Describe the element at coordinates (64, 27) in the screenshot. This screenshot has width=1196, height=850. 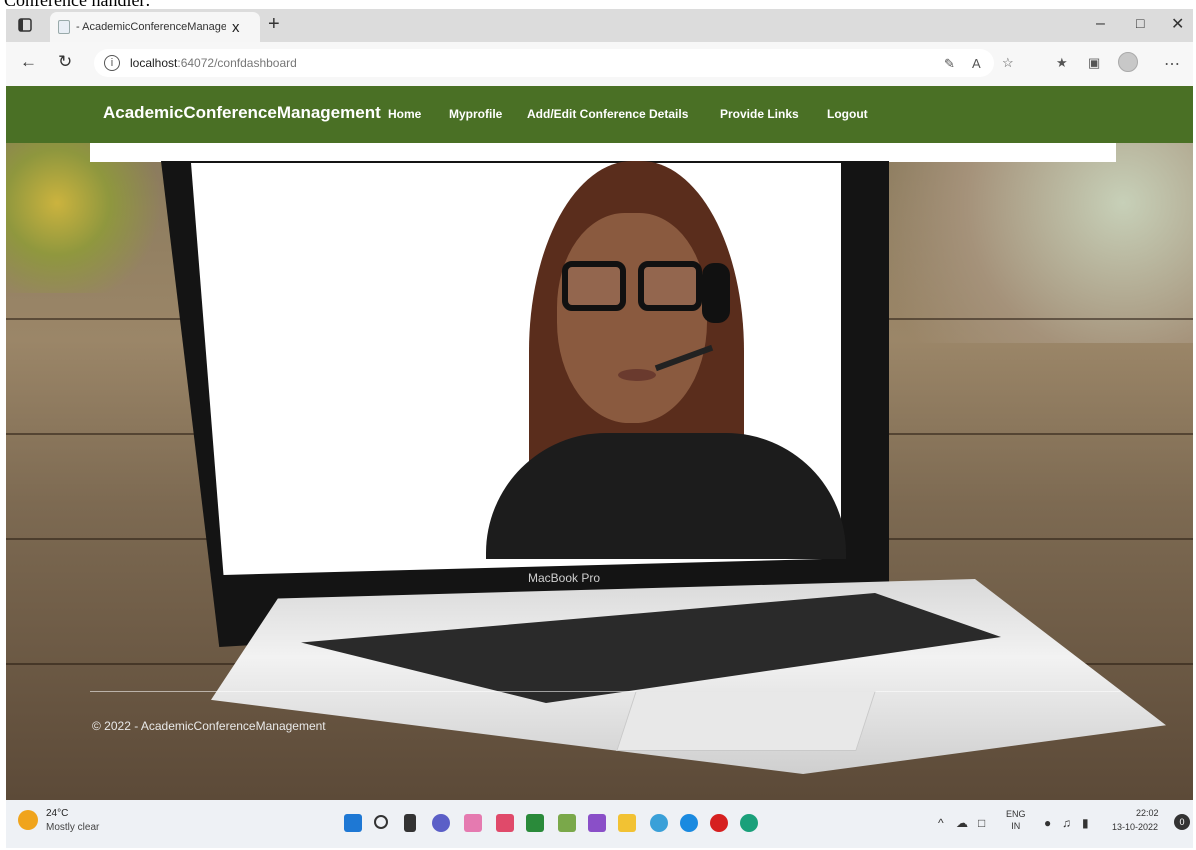
I see `page-favicon-icon` at that location.